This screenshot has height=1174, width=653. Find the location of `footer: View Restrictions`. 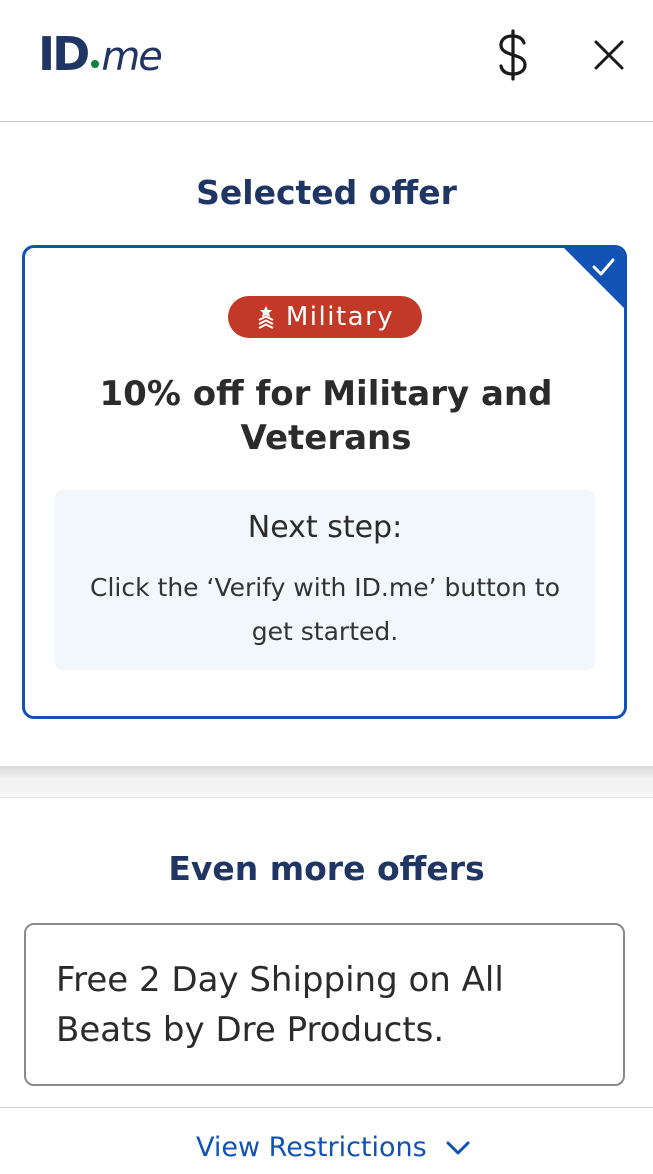

footer: View Restrictions is located at coordinates (326, 1140).